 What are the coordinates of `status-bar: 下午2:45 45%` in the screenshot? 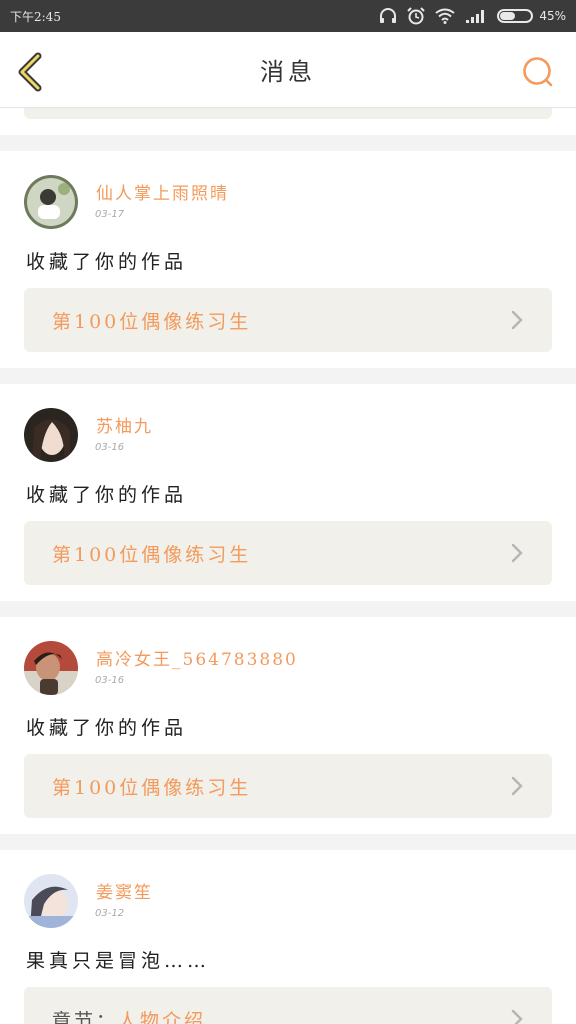 It's located at (288, 16).